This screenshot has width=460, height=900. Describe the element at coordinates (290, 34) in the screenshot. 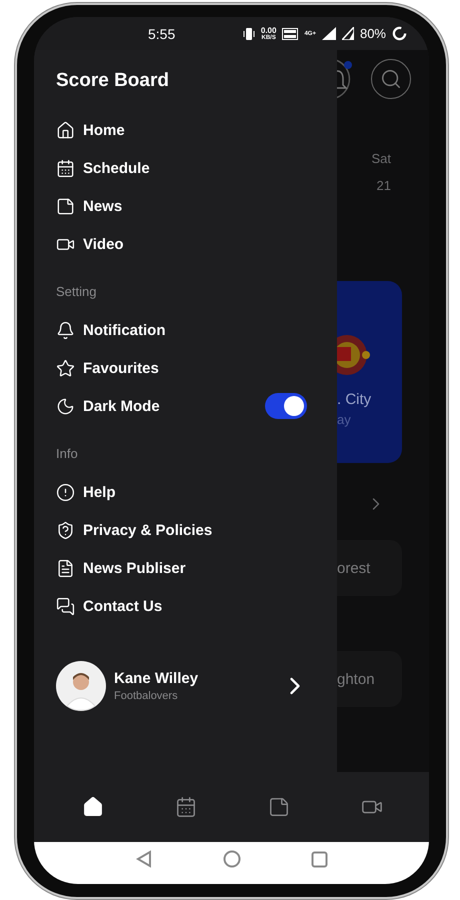

I see `volte-icon` at that location.